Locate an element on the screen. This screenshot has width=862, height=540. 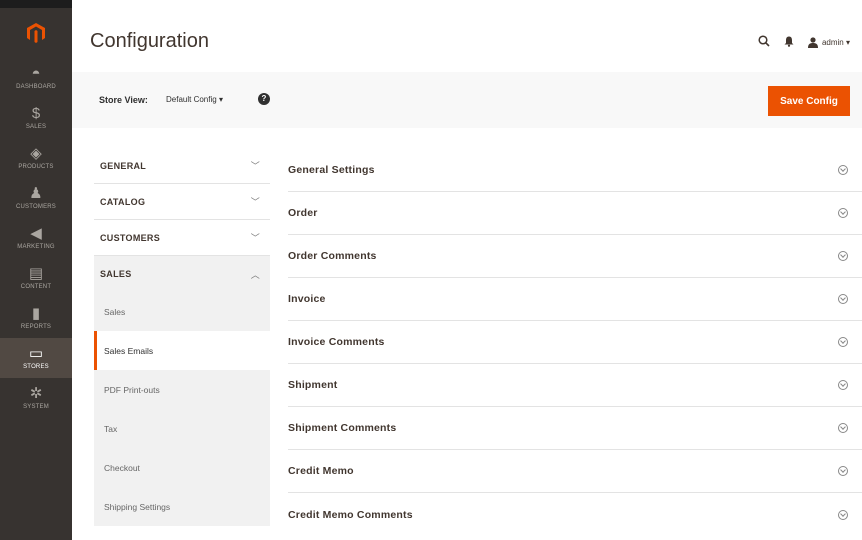
section-title: Invoice is located at coordinates (307, 299).